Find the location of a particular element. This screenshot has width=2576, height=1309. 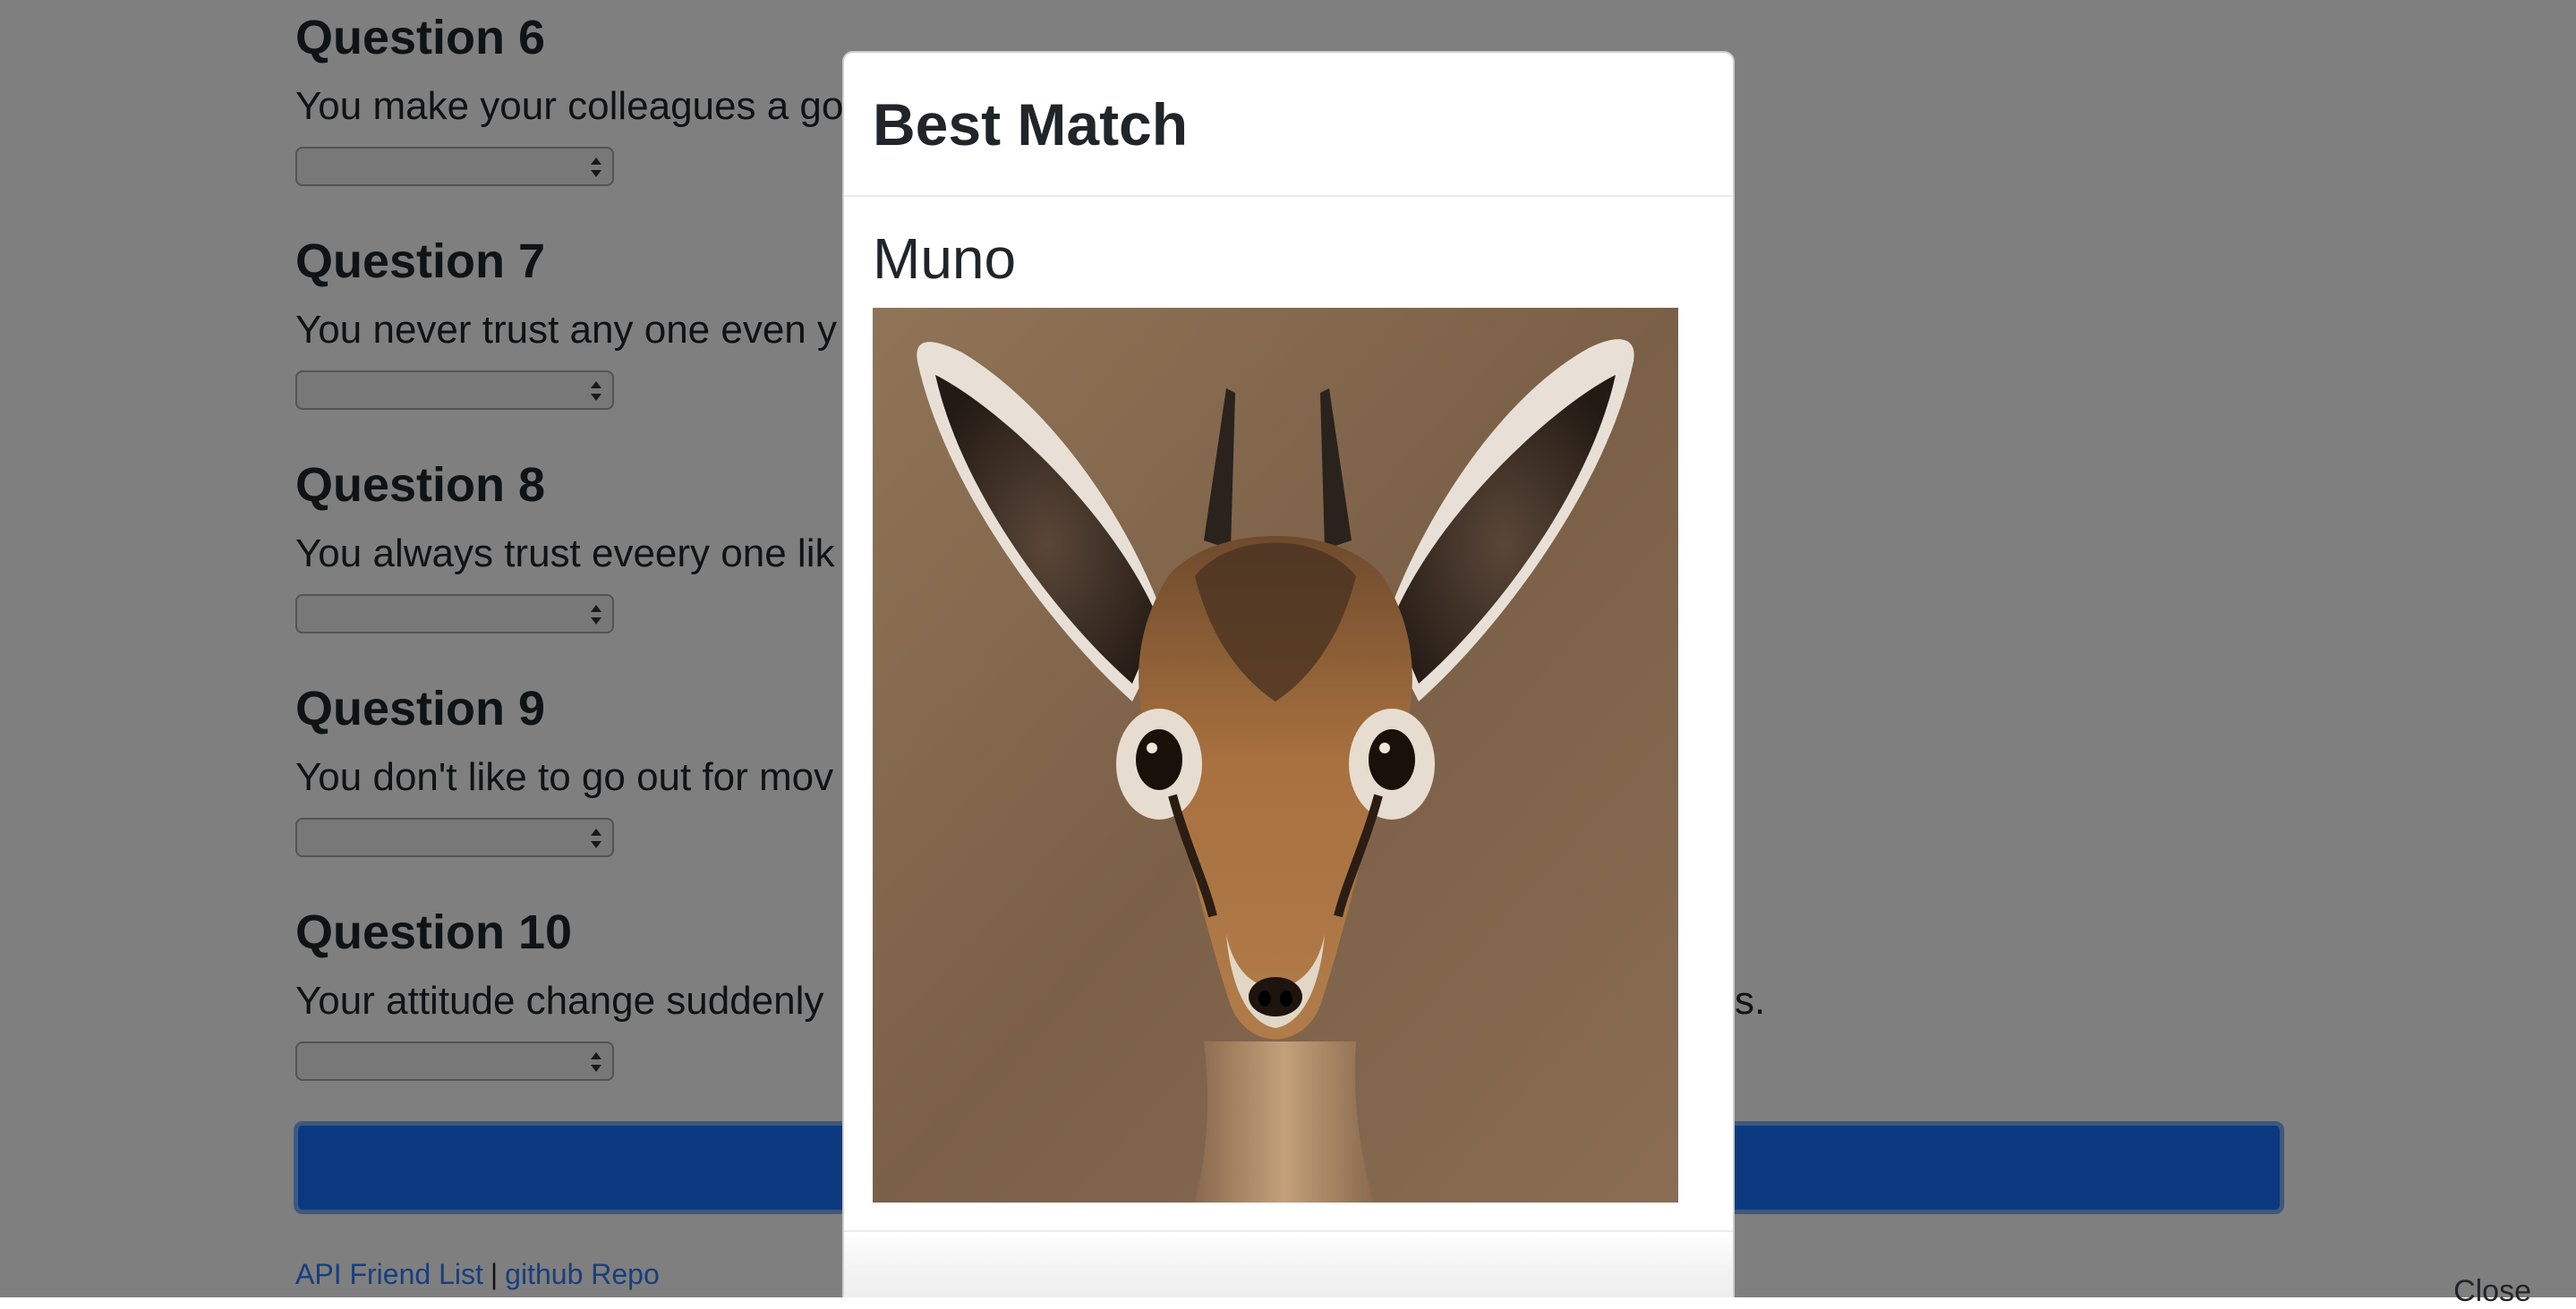

close-button: Close is located at coordinates (2492, 1291).